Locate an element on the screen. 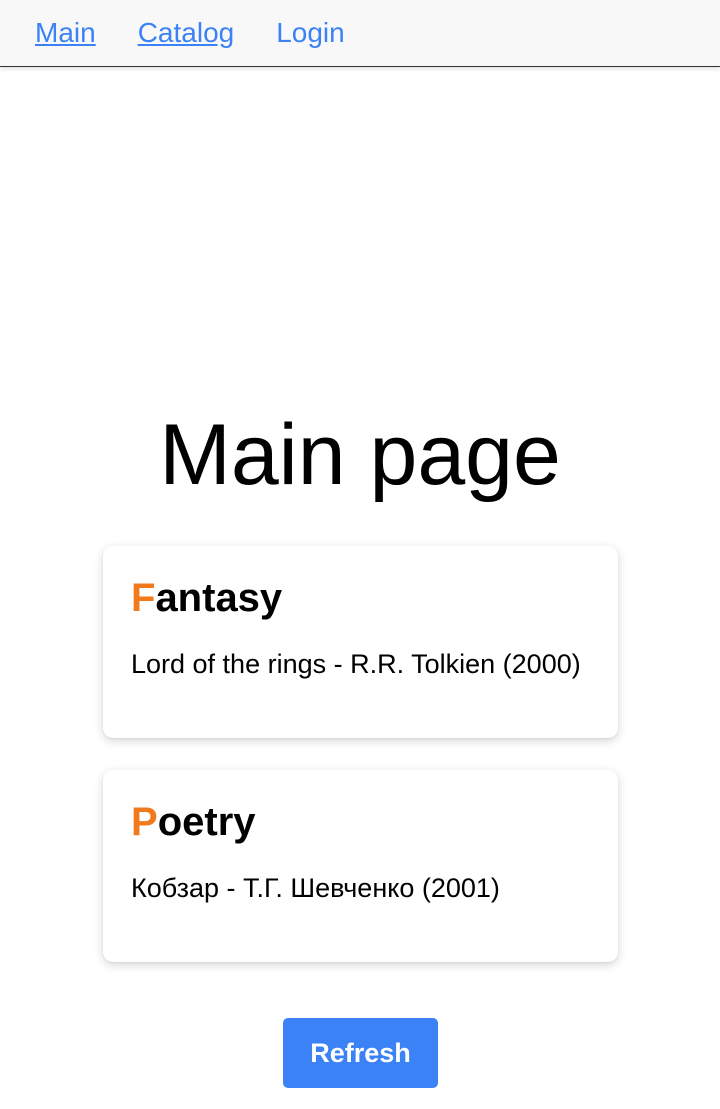 The width and height of the screenshot is (720, 1109). nav-link-login: Login is located at coordinates (310, 33).